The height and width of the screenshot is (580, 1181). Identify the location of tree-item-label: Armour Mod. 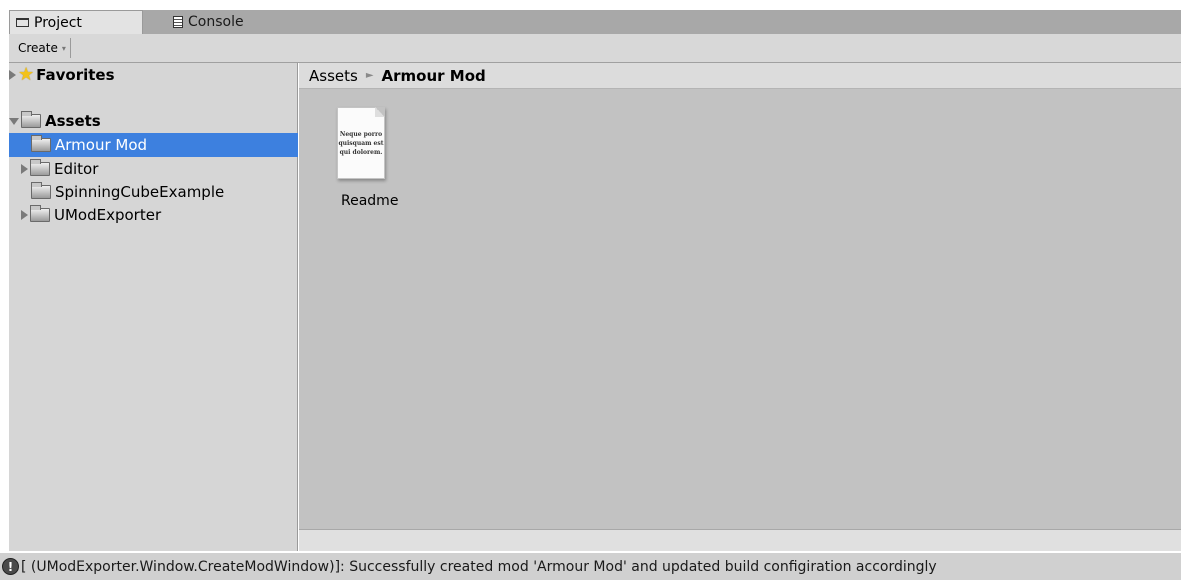
(101, 145).